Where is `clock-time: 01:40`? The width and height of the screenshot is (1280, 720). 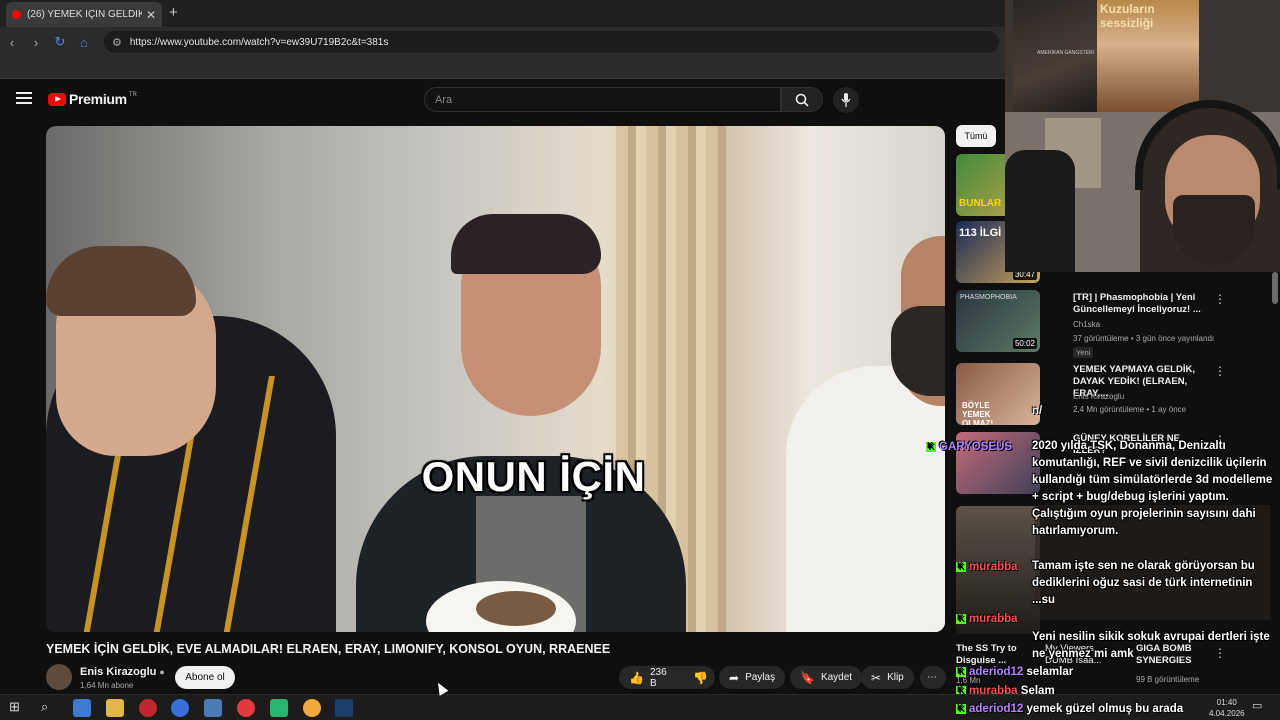 clock-time: 01:40 is located at coordinates (1226, 702).